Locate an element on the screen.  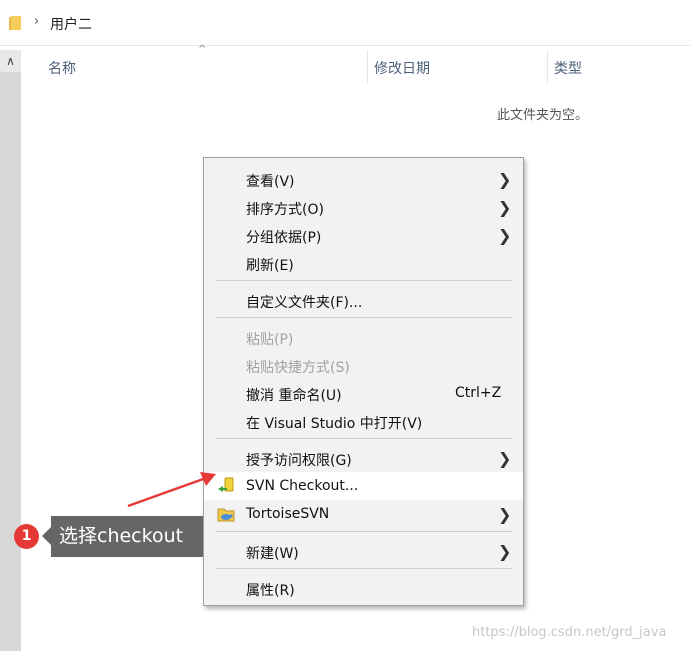
menu-item-refresh: 刷新(E) is located at coordinates (363, 263).